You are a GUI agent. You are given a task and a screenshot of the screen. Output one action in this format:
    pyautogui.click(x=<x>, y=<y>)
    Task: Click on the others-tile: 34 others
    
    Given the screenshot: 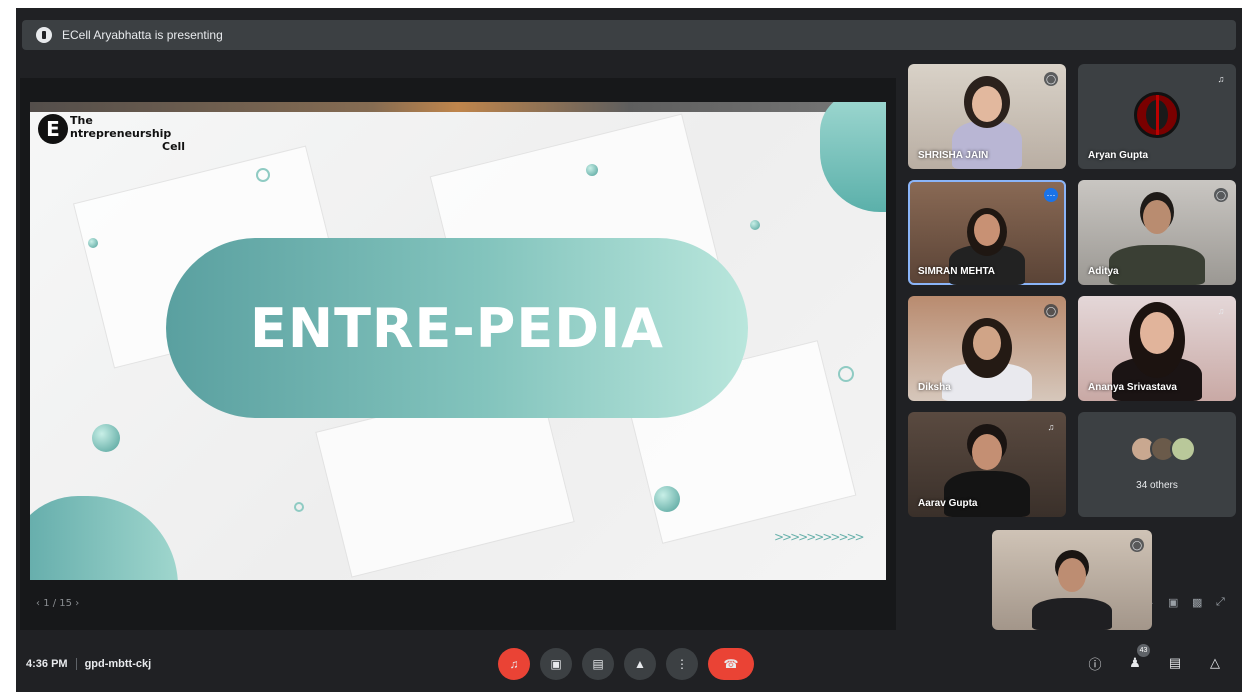 What is the action you would take?
    pyautogui.click(x=1157, y=464)
    